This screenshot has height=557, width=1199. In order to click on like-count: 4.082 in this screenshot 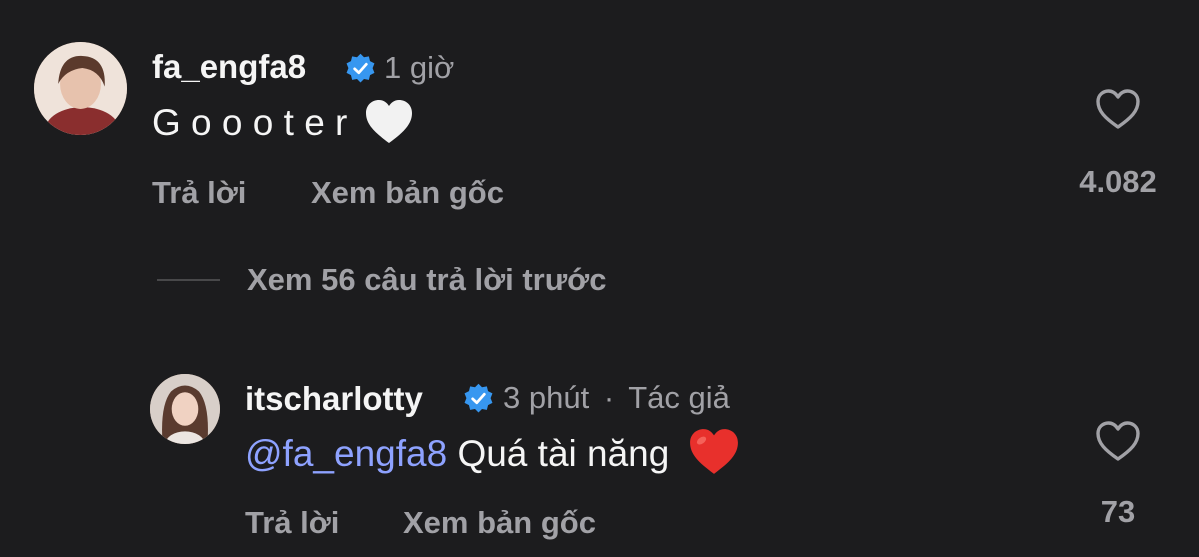, I will do `click(1118, 181)`.